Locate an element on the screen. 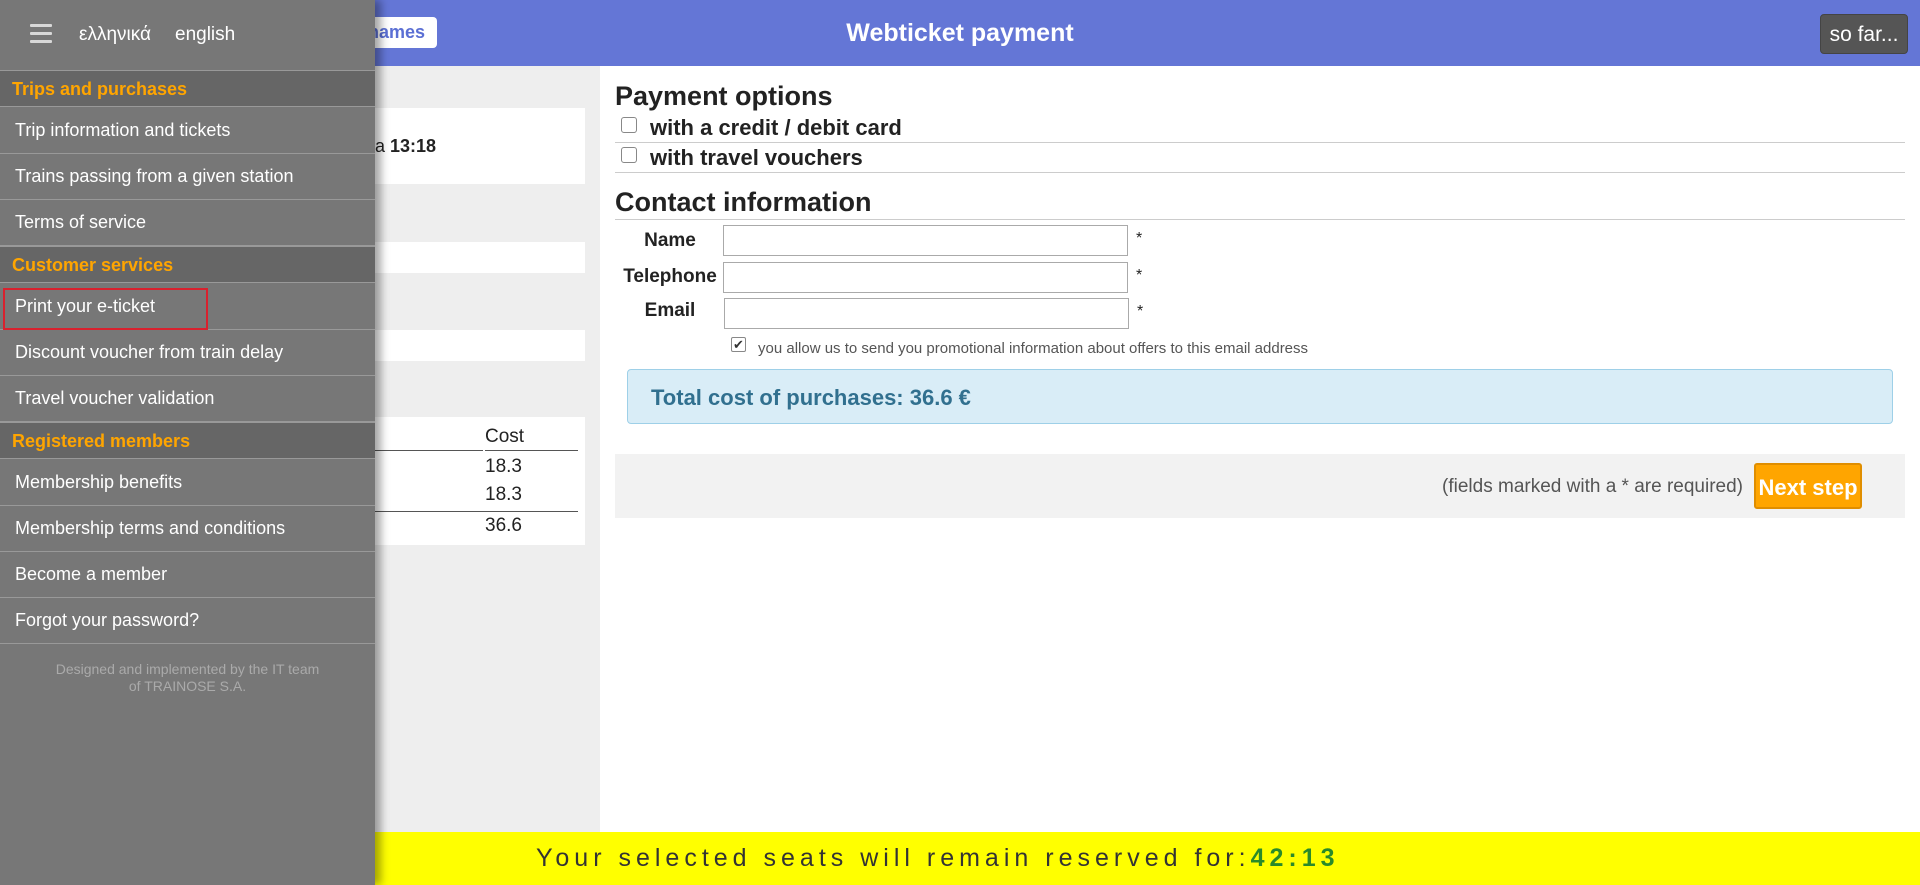 The width and height of the screenshot is (1920, 885). name-field is located at coordinates (925, 240).